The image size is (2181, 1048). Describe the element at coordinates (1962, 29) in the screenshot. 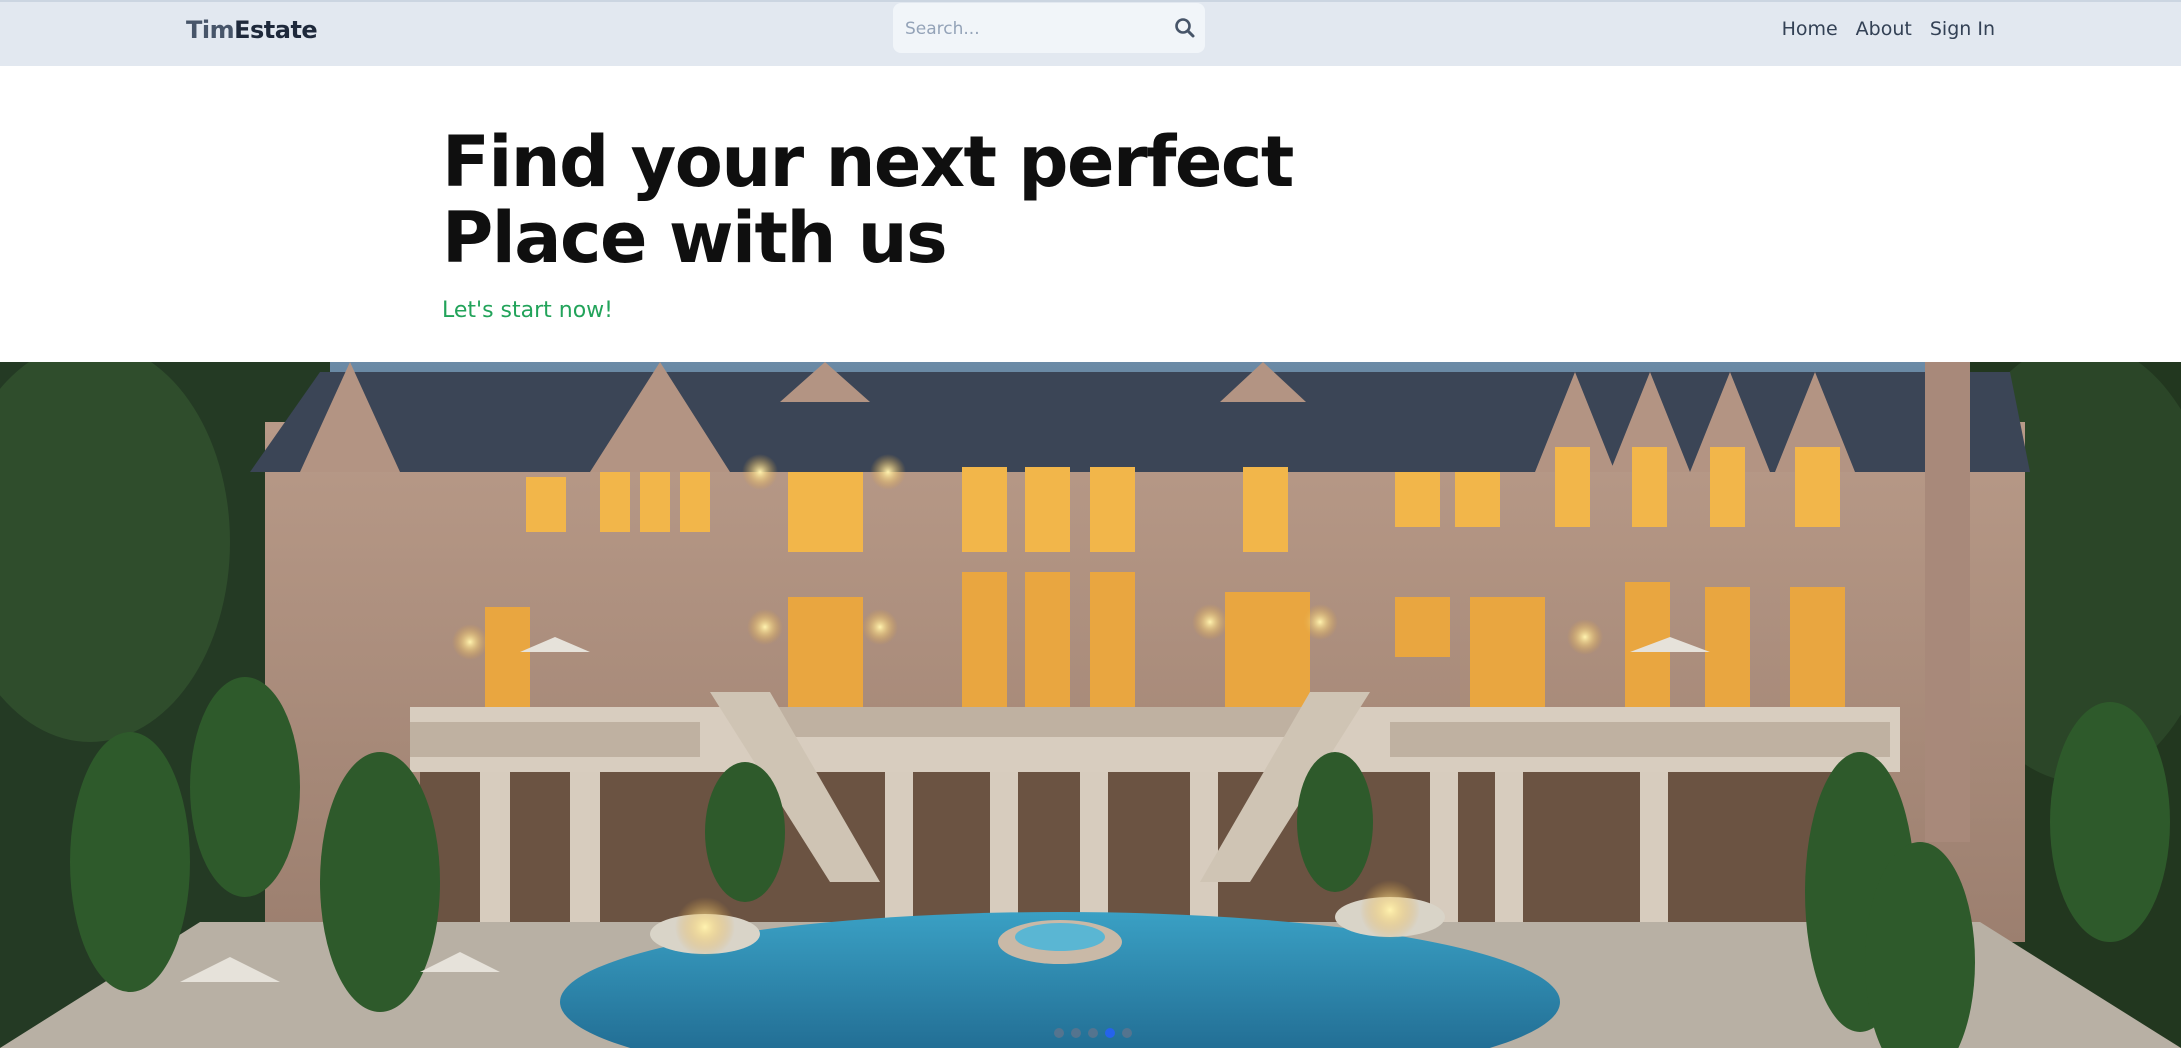

I see `nav-signin-link: Sign In` at that location.